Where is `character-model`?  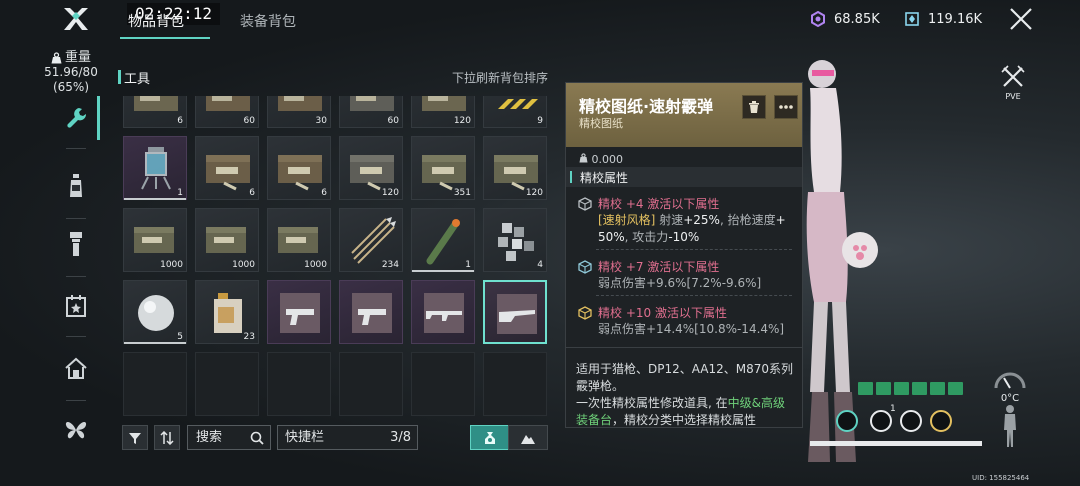
character-model is located at coordinates (860, 252).